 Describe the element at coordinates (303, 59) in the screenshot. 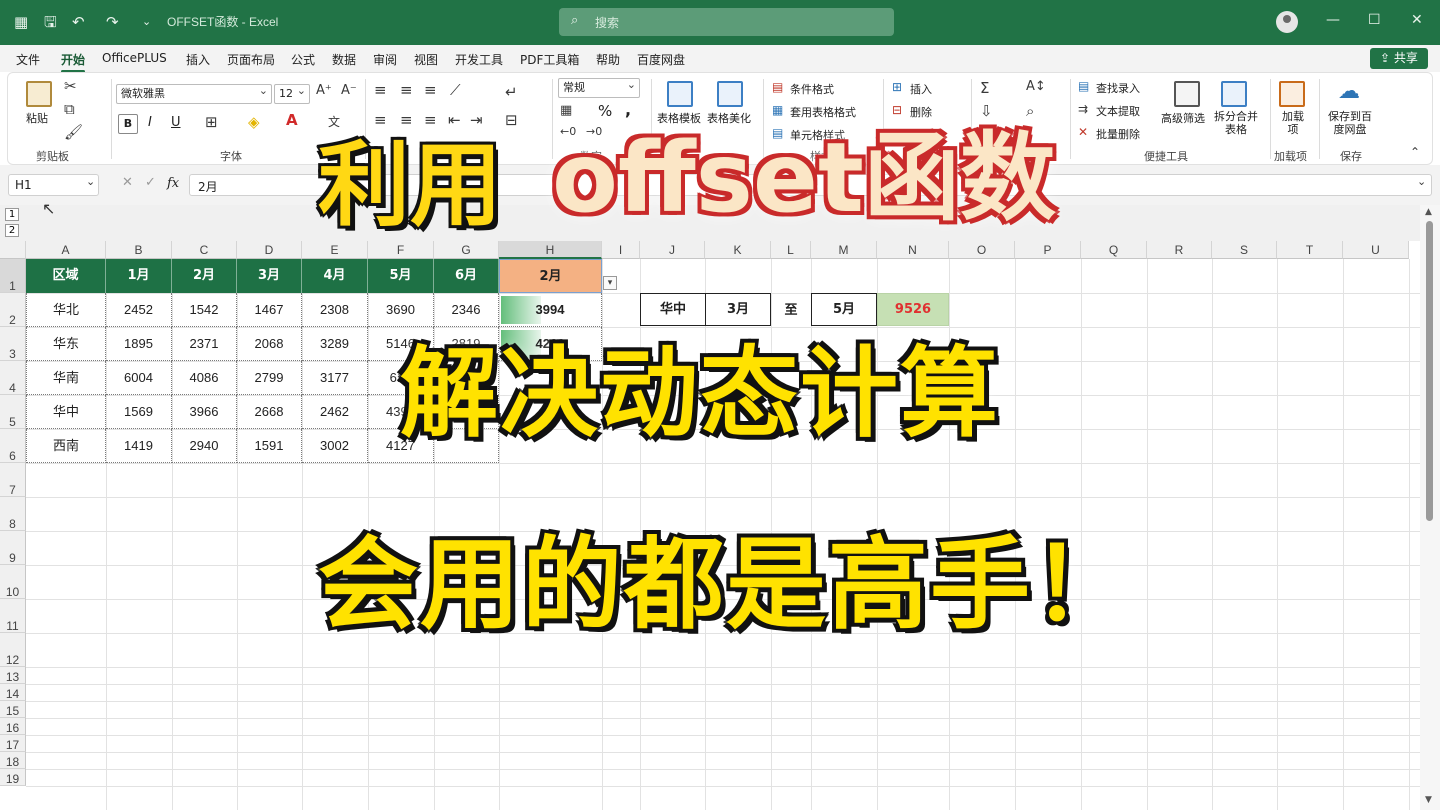

I see `tab-formulas: 公式` at that location.